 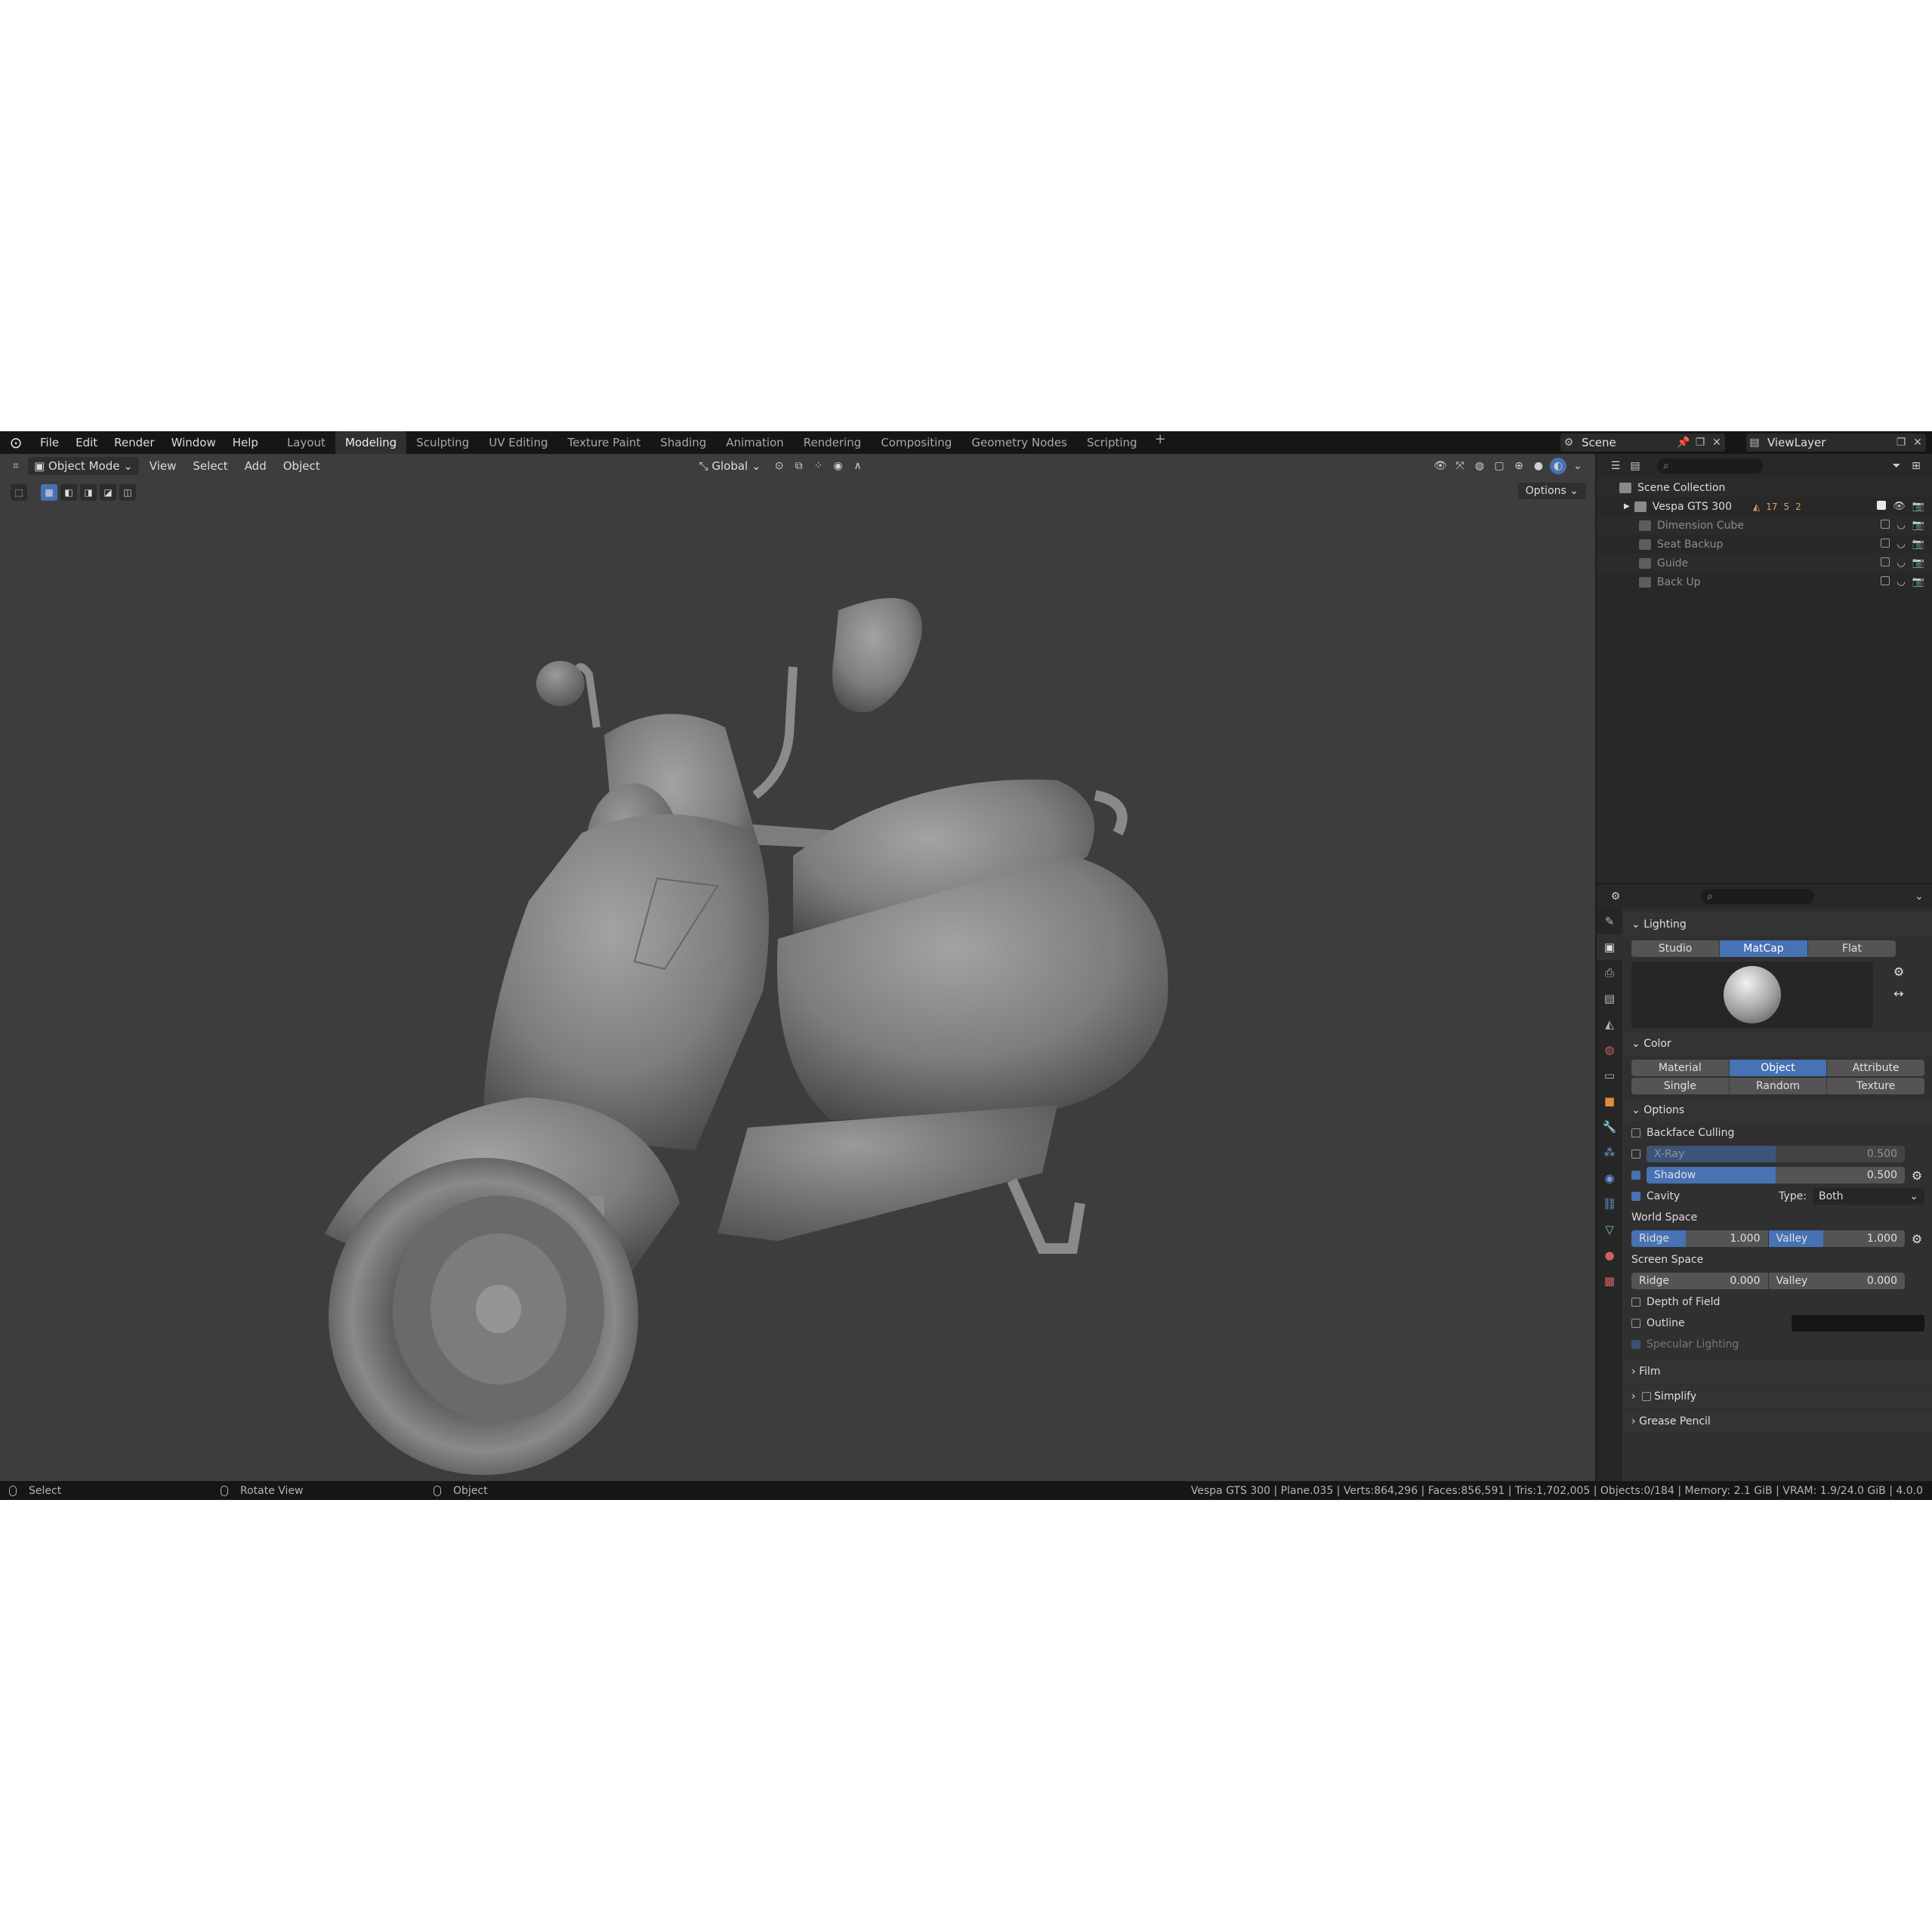 I want to click on new-scene-icon: ❐, so click(x=1700, y=443).